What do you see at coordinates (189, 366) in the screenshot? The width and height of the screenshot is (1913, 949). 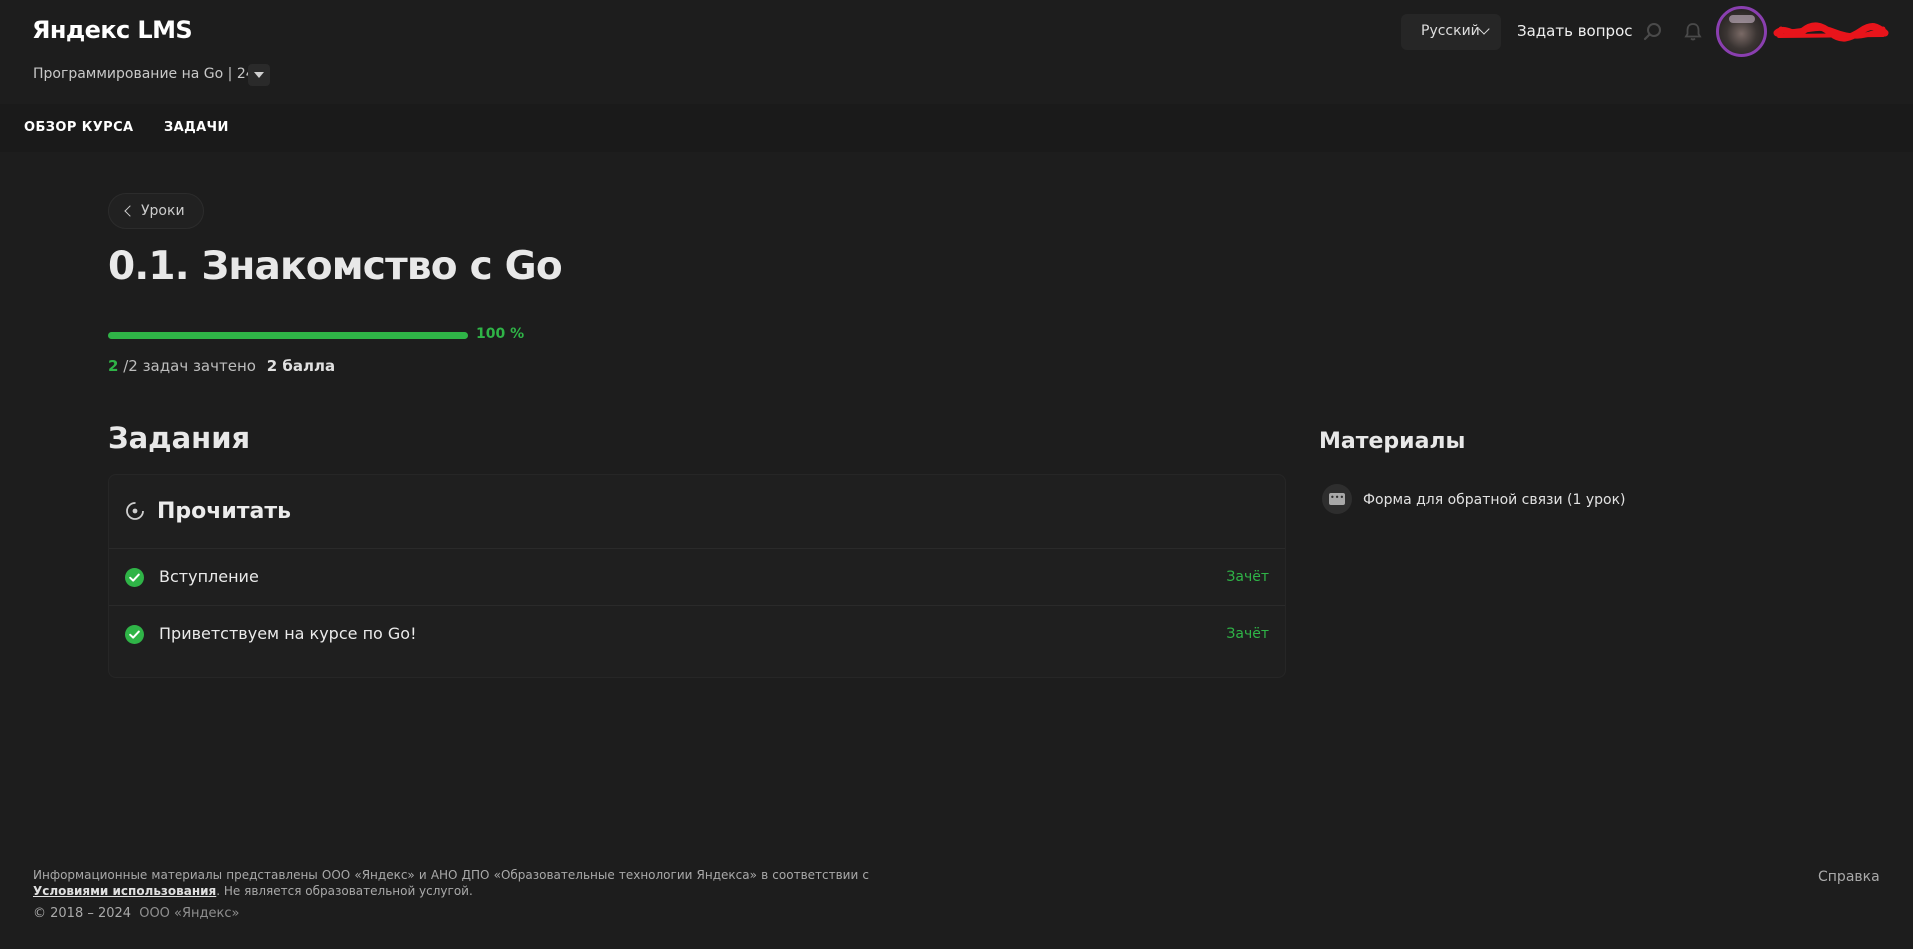 I see `solved-total: /2 задач зачтено` at bounding box center [189, 366].